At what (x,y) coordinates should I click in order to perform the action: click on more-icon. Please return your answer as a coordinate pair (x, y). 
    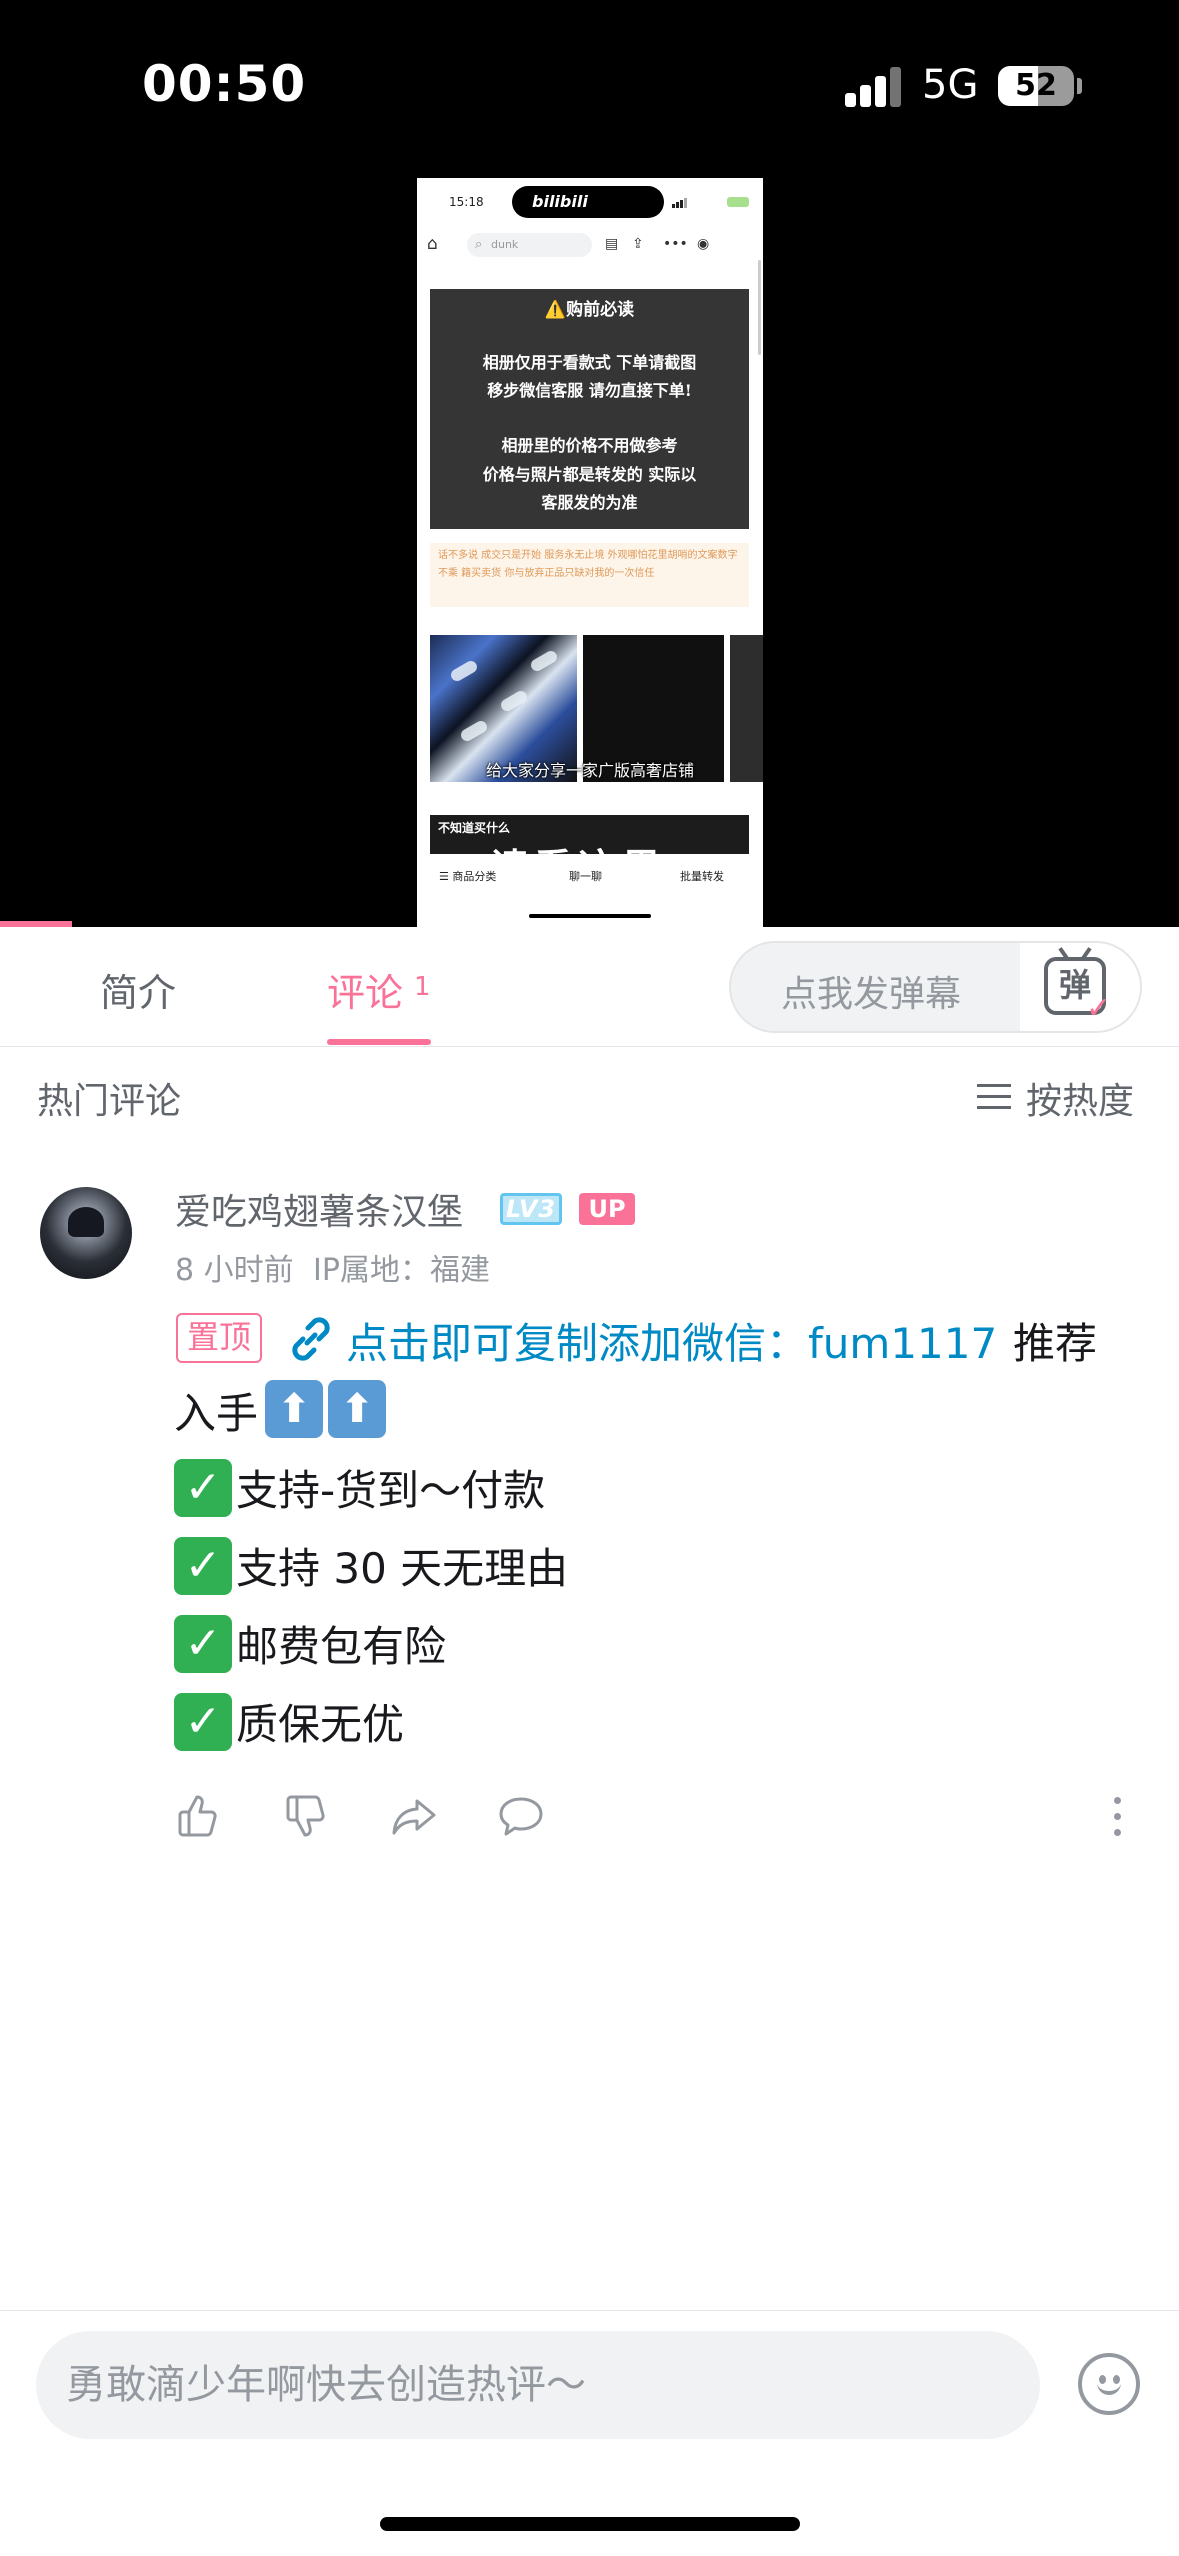
    Looking at the image, I should click on (1118, 1817).